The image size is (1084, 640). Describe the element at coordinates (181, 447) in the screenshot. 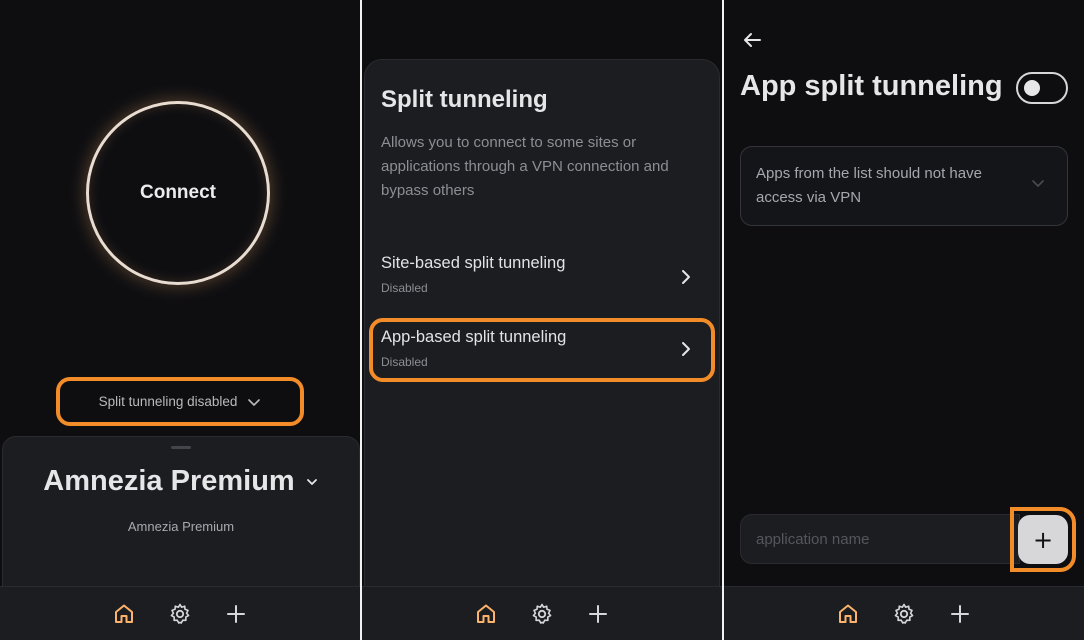

I see `drag-handle` at that location.